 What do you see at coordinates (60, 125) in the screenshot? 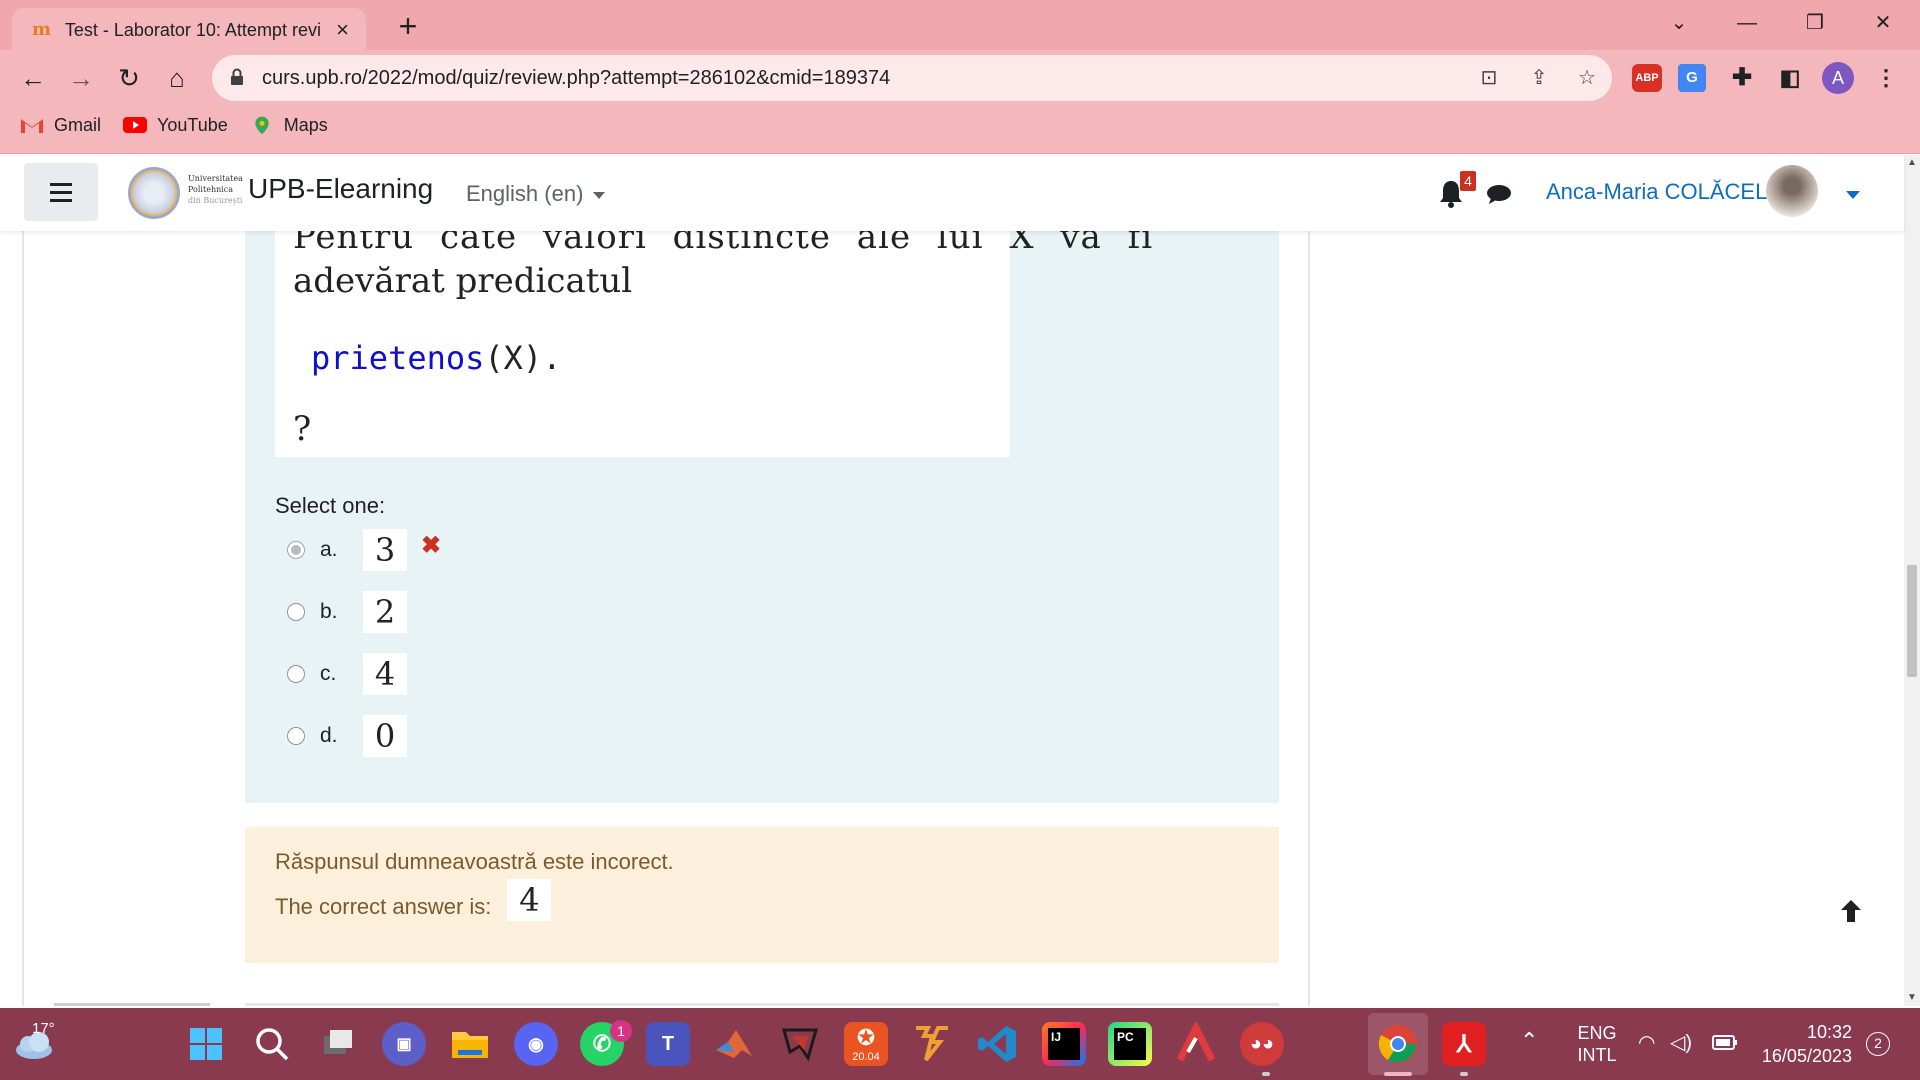
I see `bookmark-gmail: Gmail` at bounding box center [60, 125].